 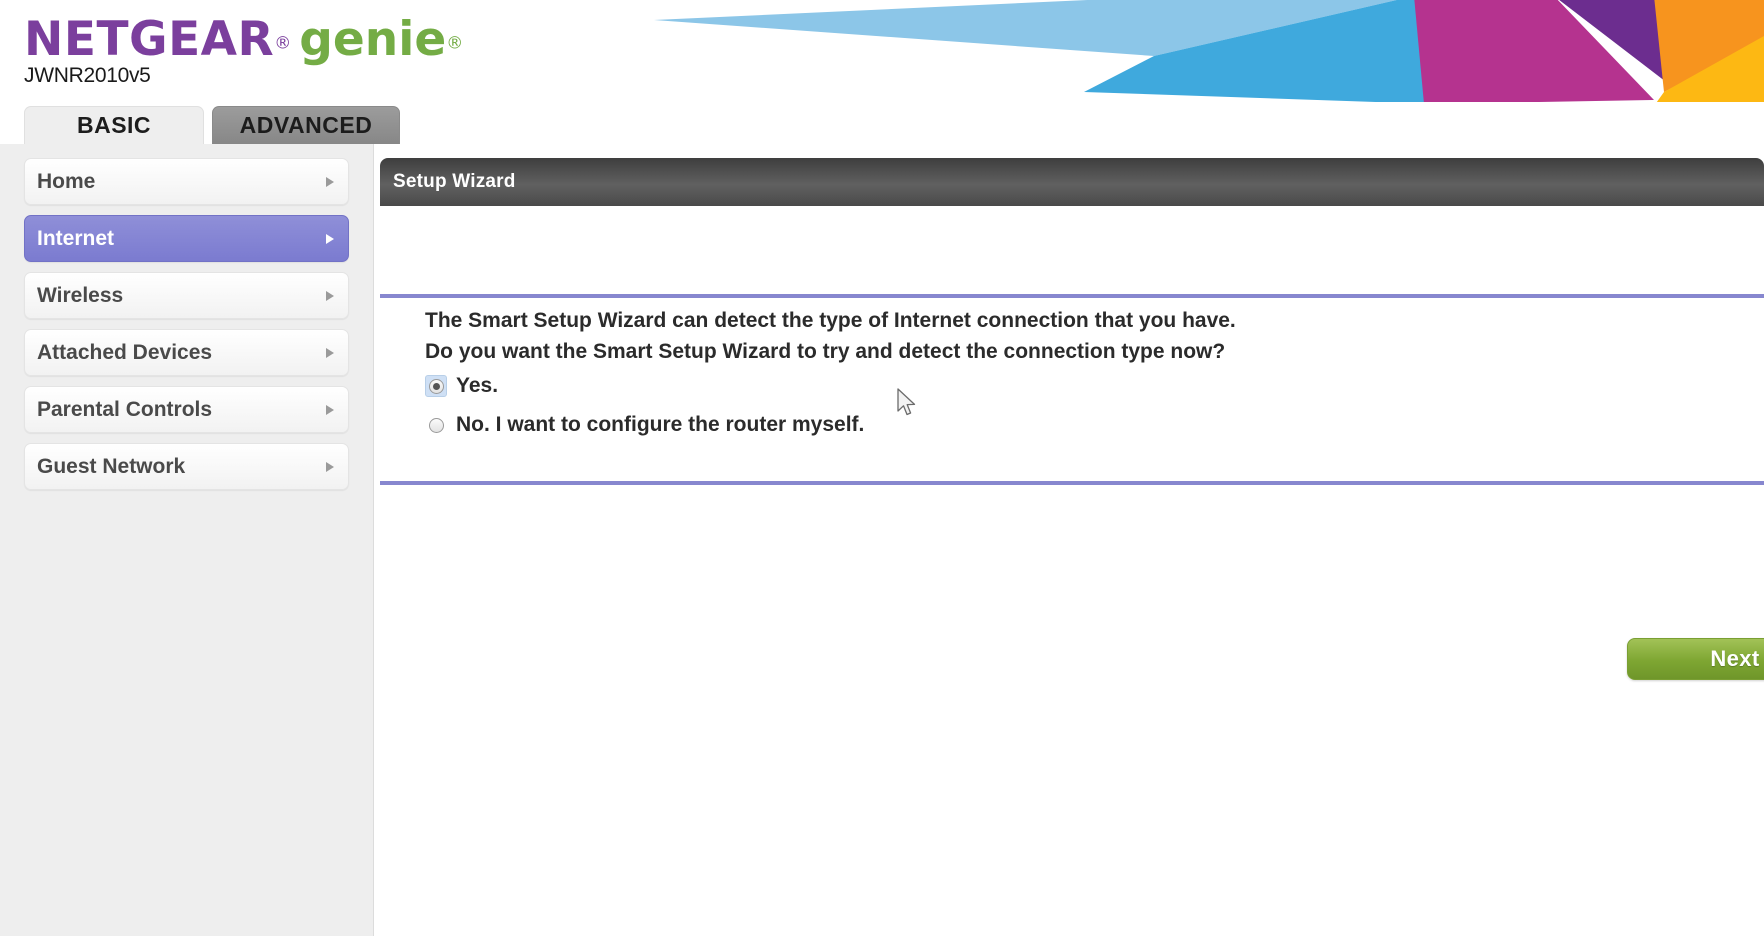 I want to click on sidebar-item-guest-network: Guest Network, so click(x=186, y=466).